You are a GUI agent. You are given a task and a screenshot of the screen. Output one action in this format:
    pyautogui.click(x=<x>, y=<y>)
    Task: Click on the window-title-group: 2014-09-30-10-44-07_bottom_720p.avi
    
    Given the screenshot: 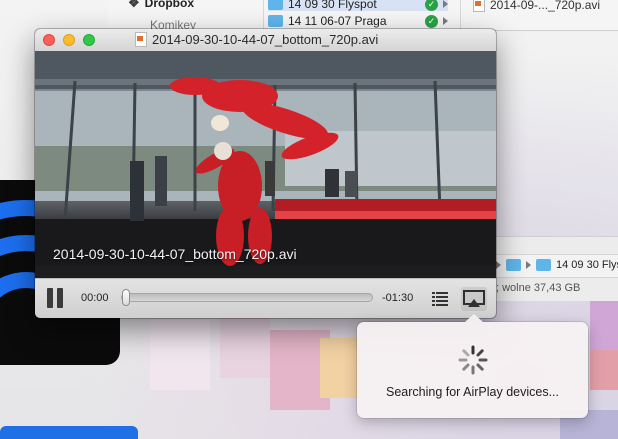 What is the action you would take?
    pyautogui.click(x=256, y=39)
    